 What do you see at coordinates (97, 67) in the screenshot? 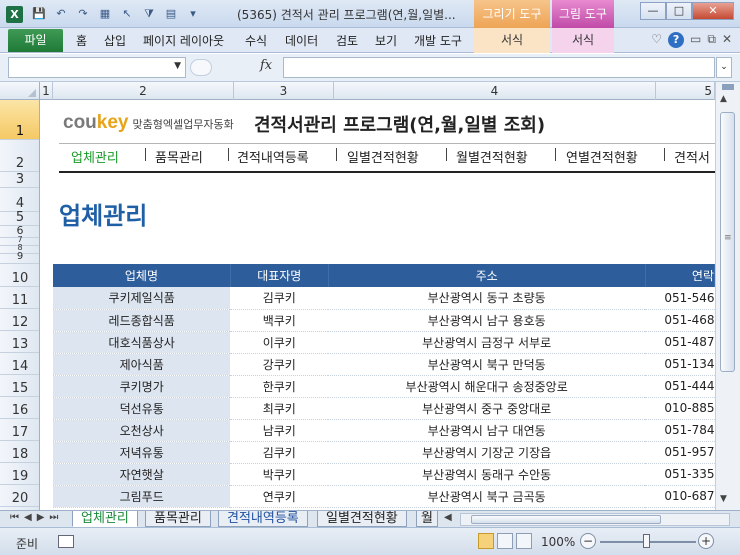
I see `name-box: ▼` at bounding box center [97, 67].